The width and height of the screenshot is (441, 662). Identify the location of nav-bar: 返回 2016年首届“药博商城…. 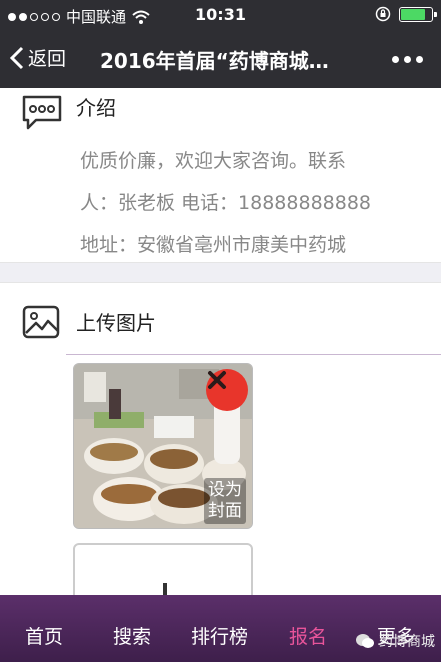
(220, 59).